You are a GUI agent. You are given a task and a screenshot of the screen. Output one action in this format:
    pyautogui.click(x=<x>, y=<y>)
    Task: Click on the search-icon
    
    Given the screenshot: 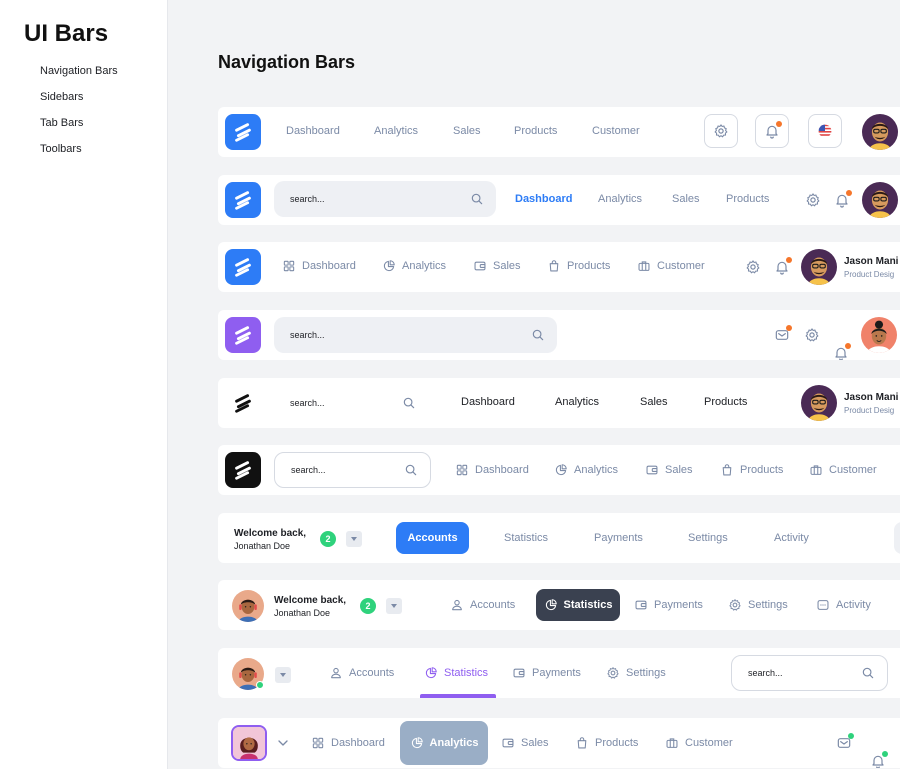 What is the action you would take?
    pyautogui.click(x=868, y=673)
    